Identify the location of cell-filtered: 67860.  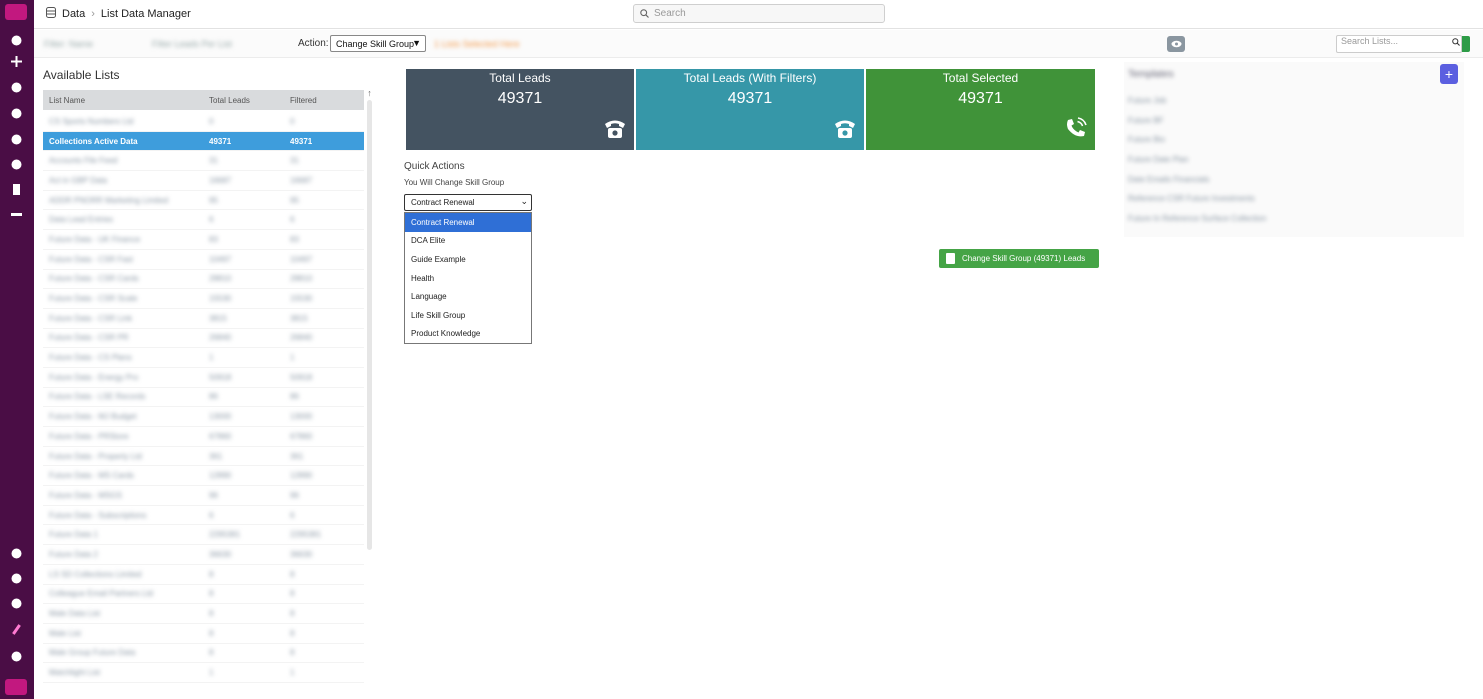
(301, 436).